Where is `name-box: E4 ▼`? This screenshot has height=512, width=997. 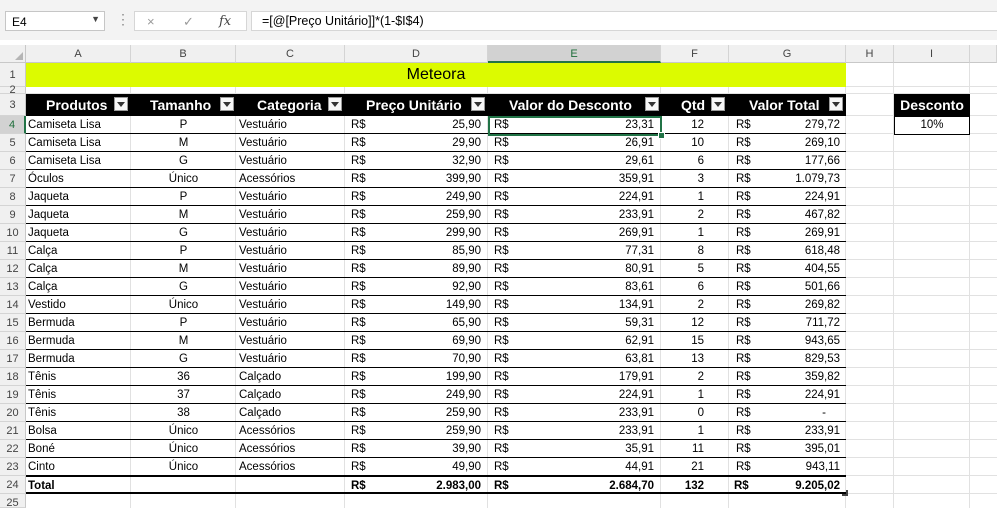 name-box: E4 ▼ is located at coordinates (55, 21).